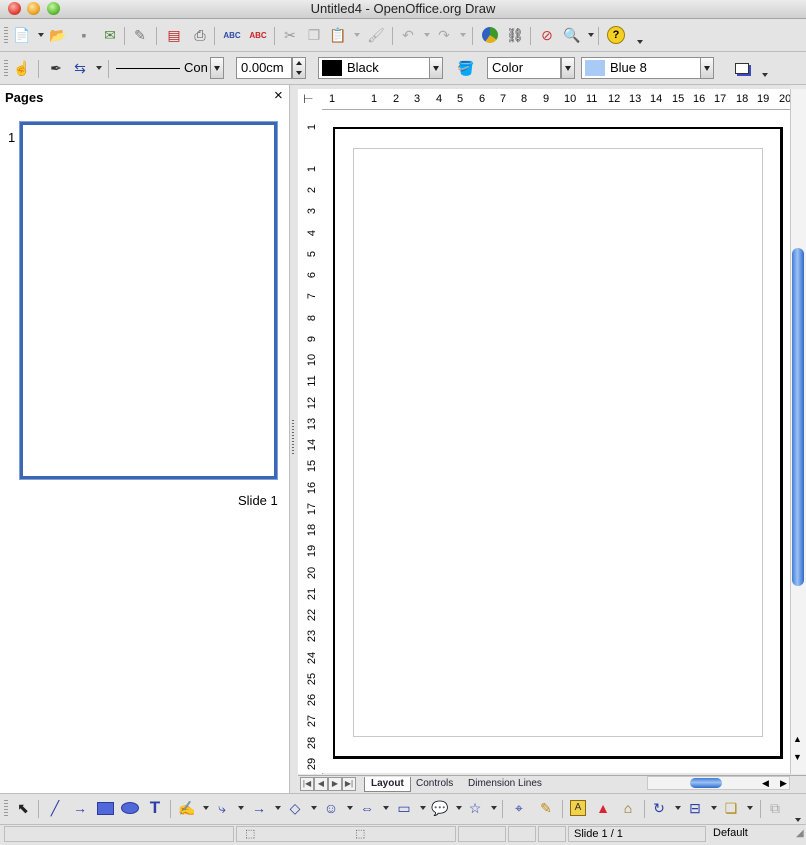 This screenshot has height=845, width=806. What do you see at coordinates (434, 784) in the screenshot?
I see `tab-controls: Controls` at bounding box center [434, 784].